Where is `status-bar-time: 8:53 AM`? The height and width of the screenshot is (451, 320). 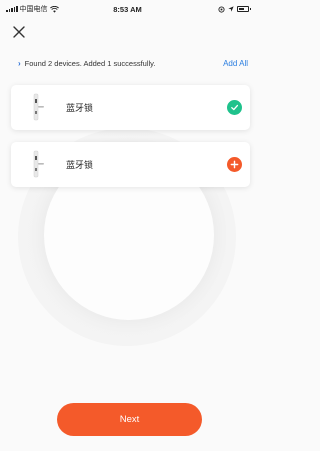
status-bar-time: 8:53 AM is located at coordinates (127, 9).